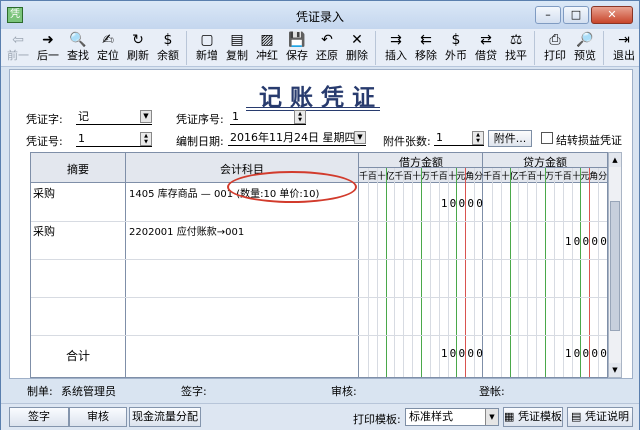 The width and height of the screenshot is (640, 430). Describe the element at coordinates (606, 416) in the screenshot. I see `guide-button-label: 凭证说明` at that location.